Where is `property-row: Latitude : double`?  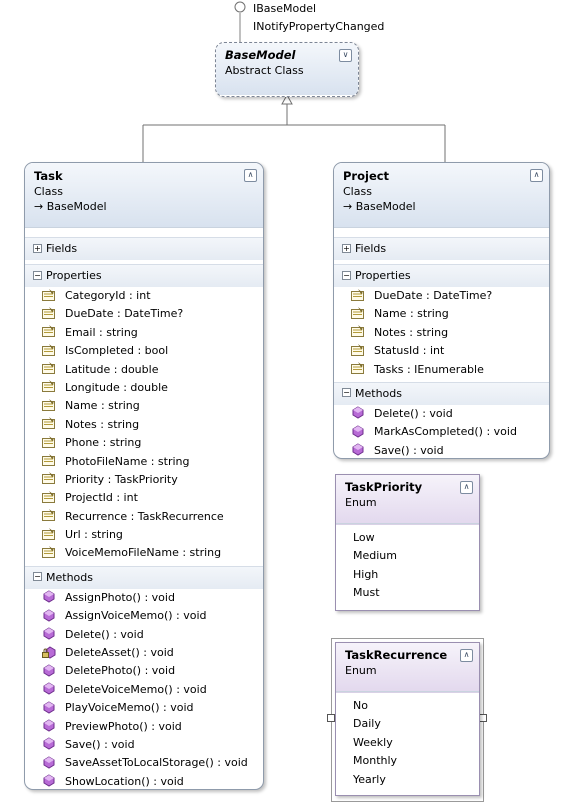
property-row: Latitude : double is located at coordinates (144, 370).